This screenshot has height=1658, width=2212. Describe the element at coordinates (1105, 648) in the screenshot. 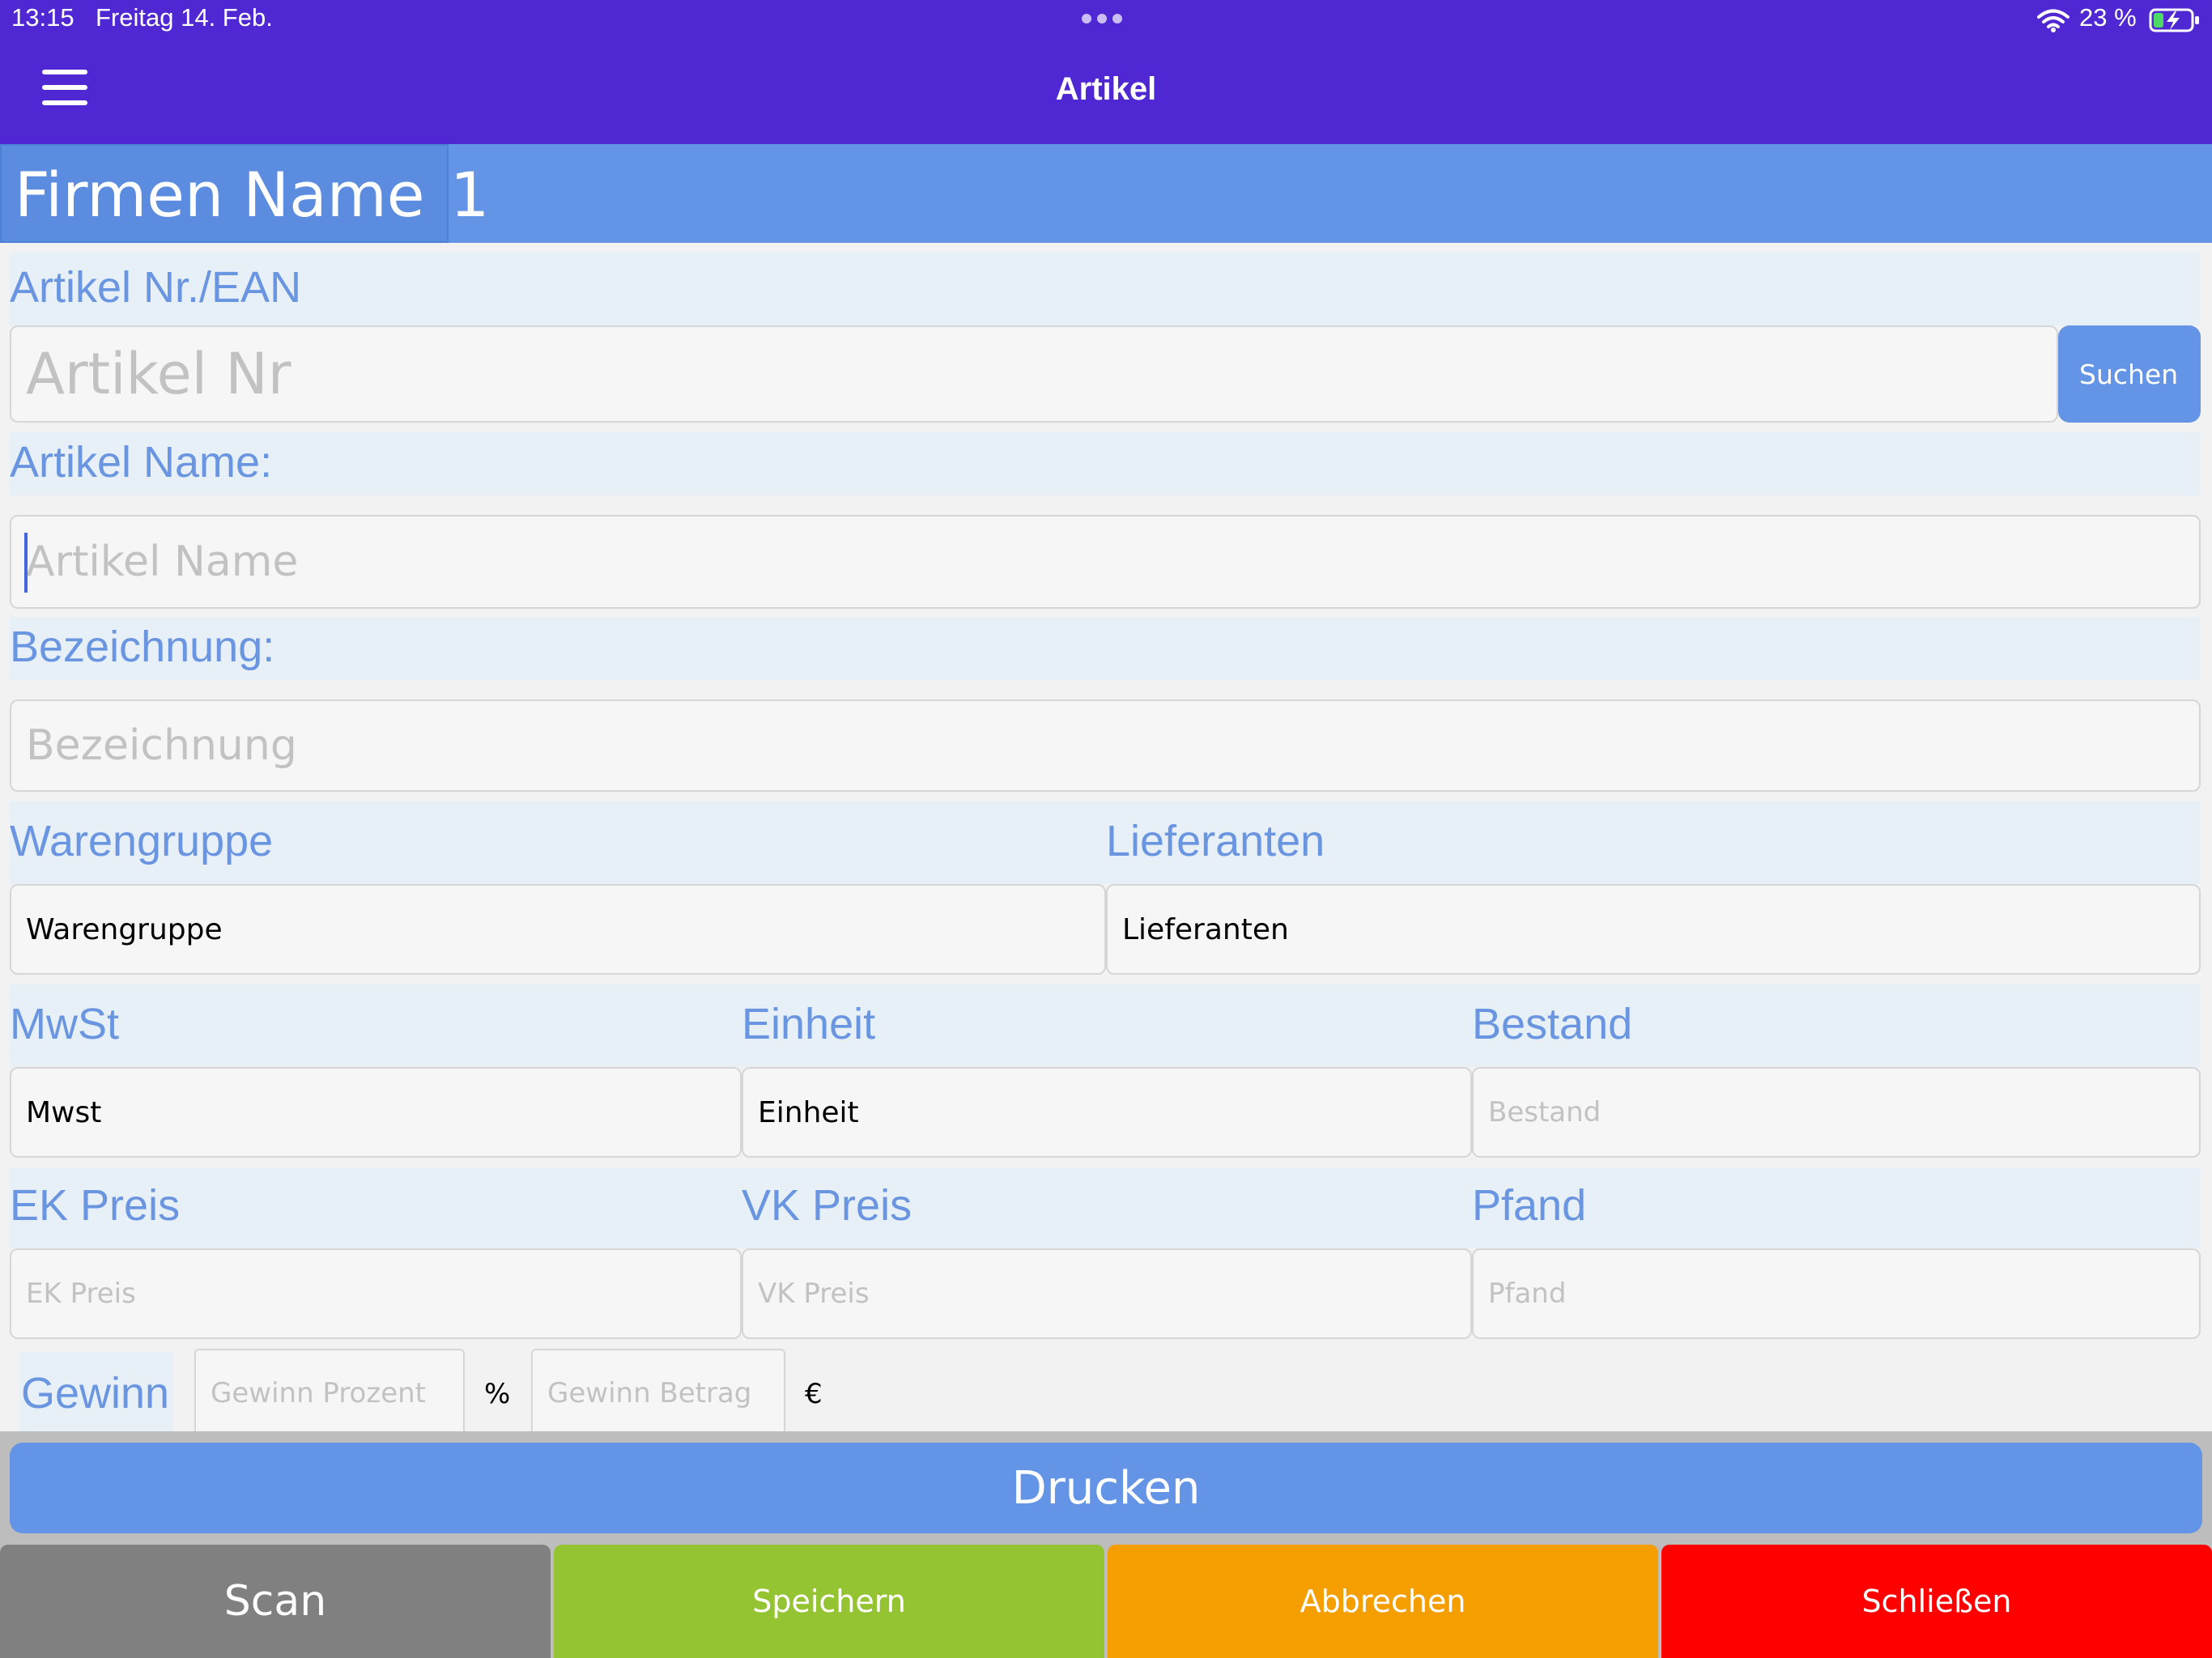

I see `designation-label-band` at that location.